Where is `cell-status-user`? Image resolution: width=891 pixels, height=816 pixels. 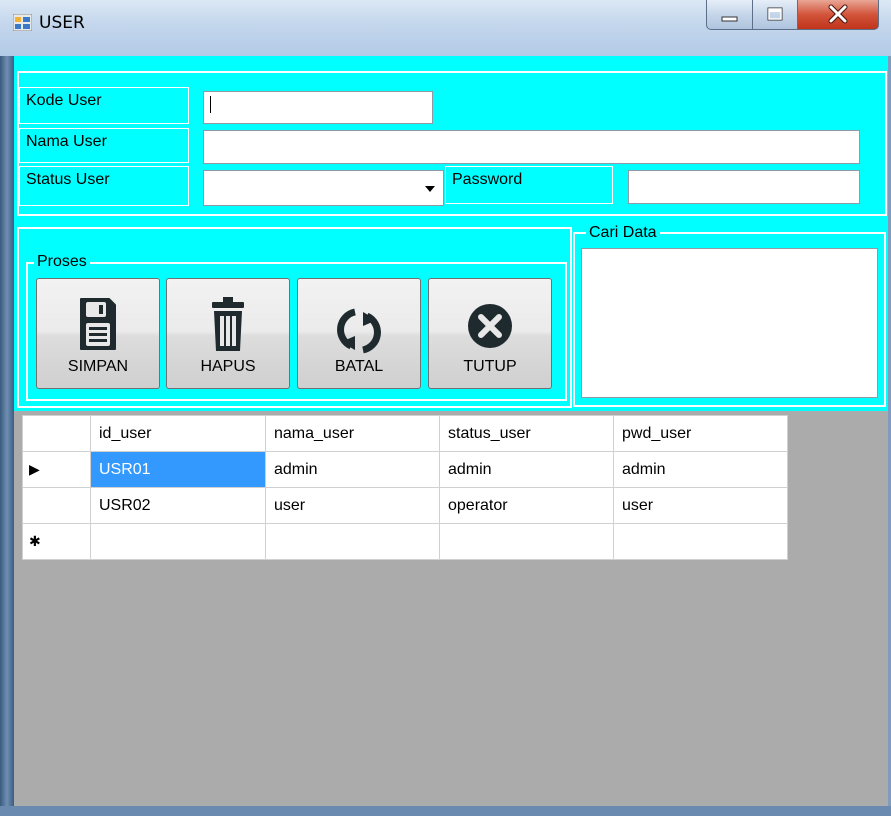 cell-status-user is located at coordinates (526, 541).